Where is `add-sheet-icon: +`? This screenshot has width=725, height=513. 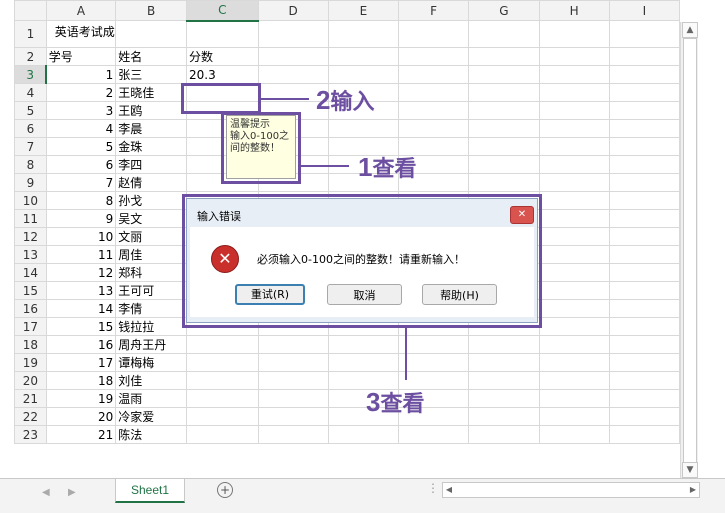 add-sheet-icon: + is located at coordinates (225, 490).